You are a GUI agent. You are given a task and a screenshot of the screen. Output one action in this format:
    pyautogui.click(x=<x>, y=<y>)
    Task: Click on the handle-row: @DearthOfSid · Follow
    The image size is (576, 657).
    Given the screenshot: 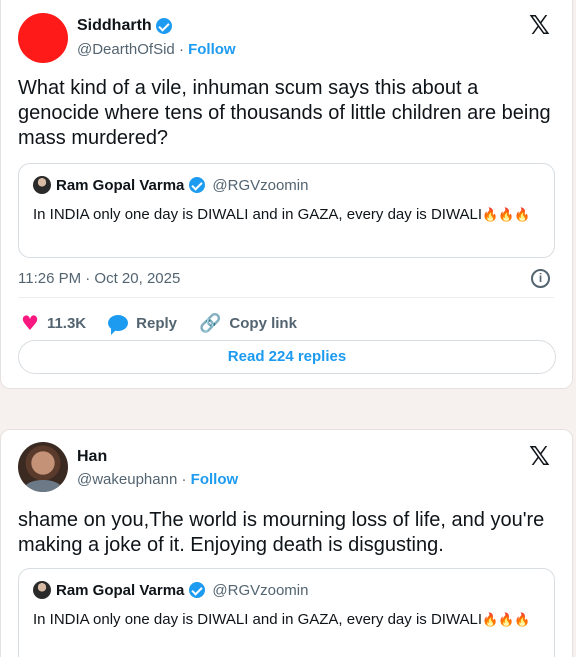 What is the action you would take?
    pyautogui.click(x=156, y=49)
    